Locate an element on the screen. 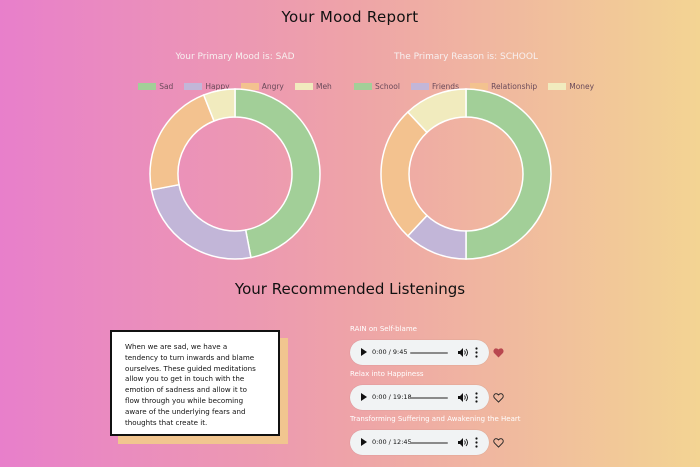  mood-donut-chart is located at coordinates (235, 174).